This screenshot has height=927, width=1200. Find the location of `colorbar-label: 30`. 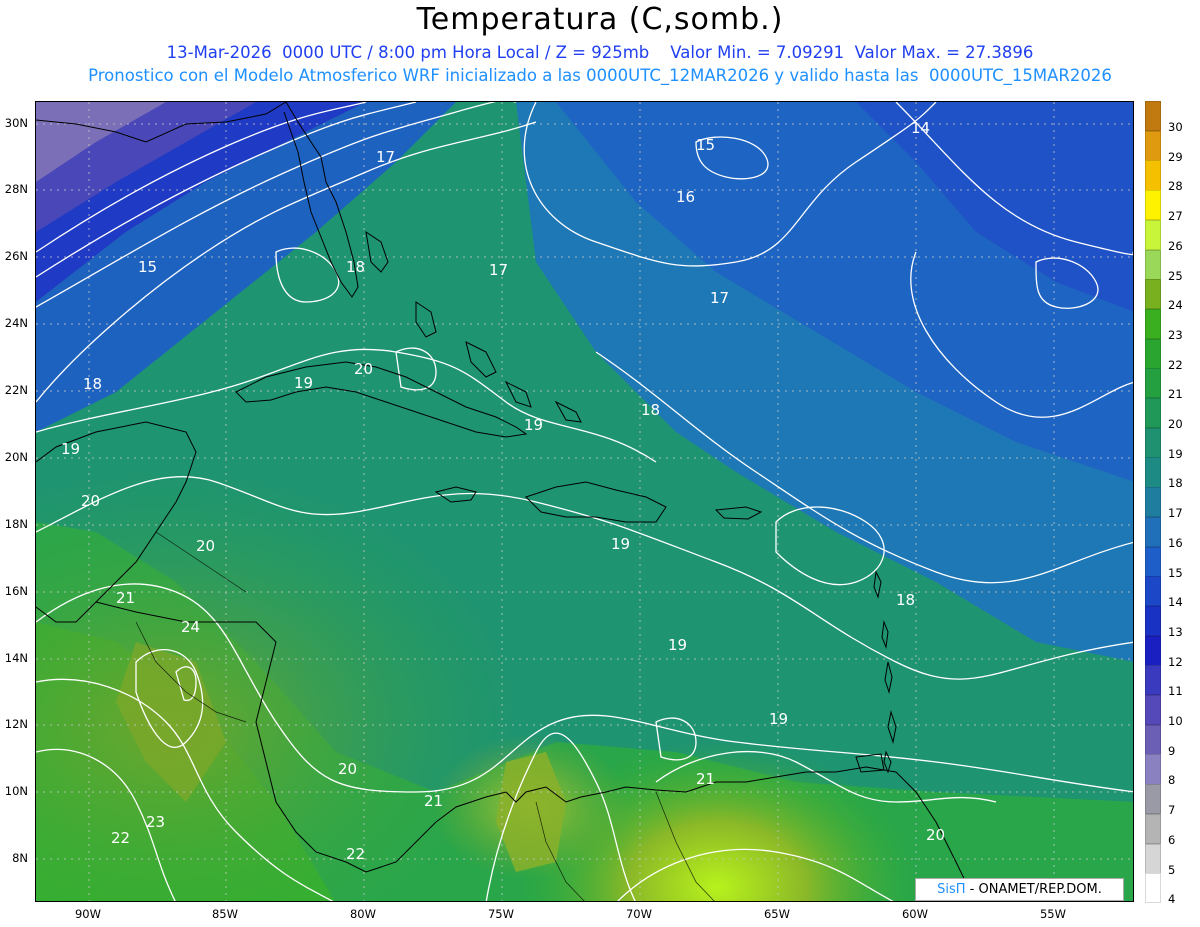

colorbar-label: 30 is located at coordinates (1175, 127).